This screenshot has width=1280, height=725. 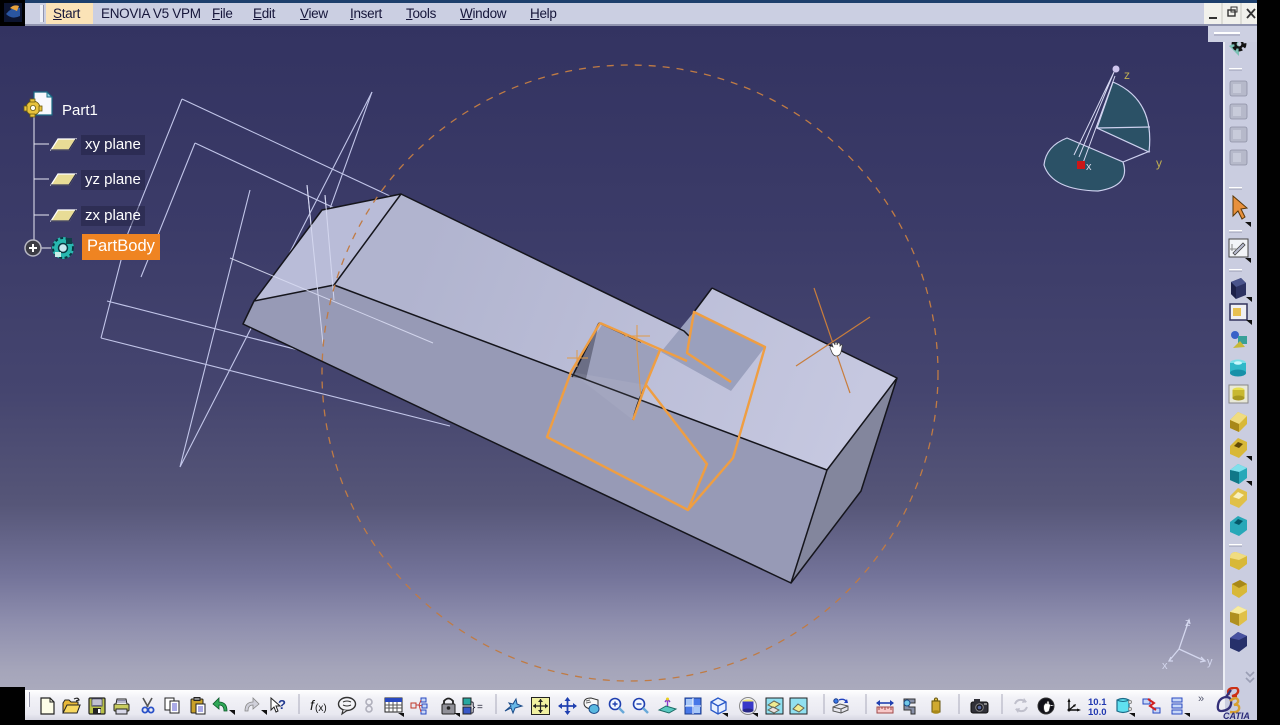 What do you see at coordinates (1236, 715) in the screenshot?
I see `svg-text: CATIA` at bounding box center [1236, 715].